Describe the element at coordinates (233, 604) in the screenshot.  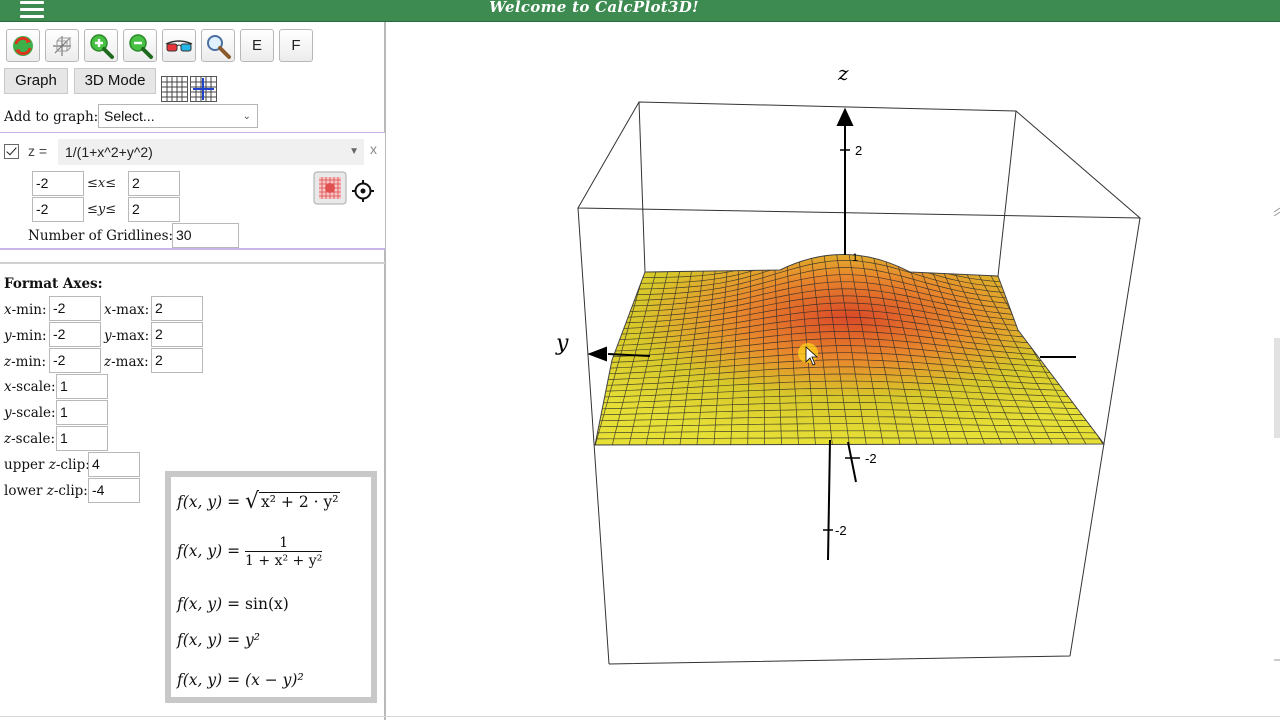
I see `example-3: f(x, y) = sin(x)` at that location.